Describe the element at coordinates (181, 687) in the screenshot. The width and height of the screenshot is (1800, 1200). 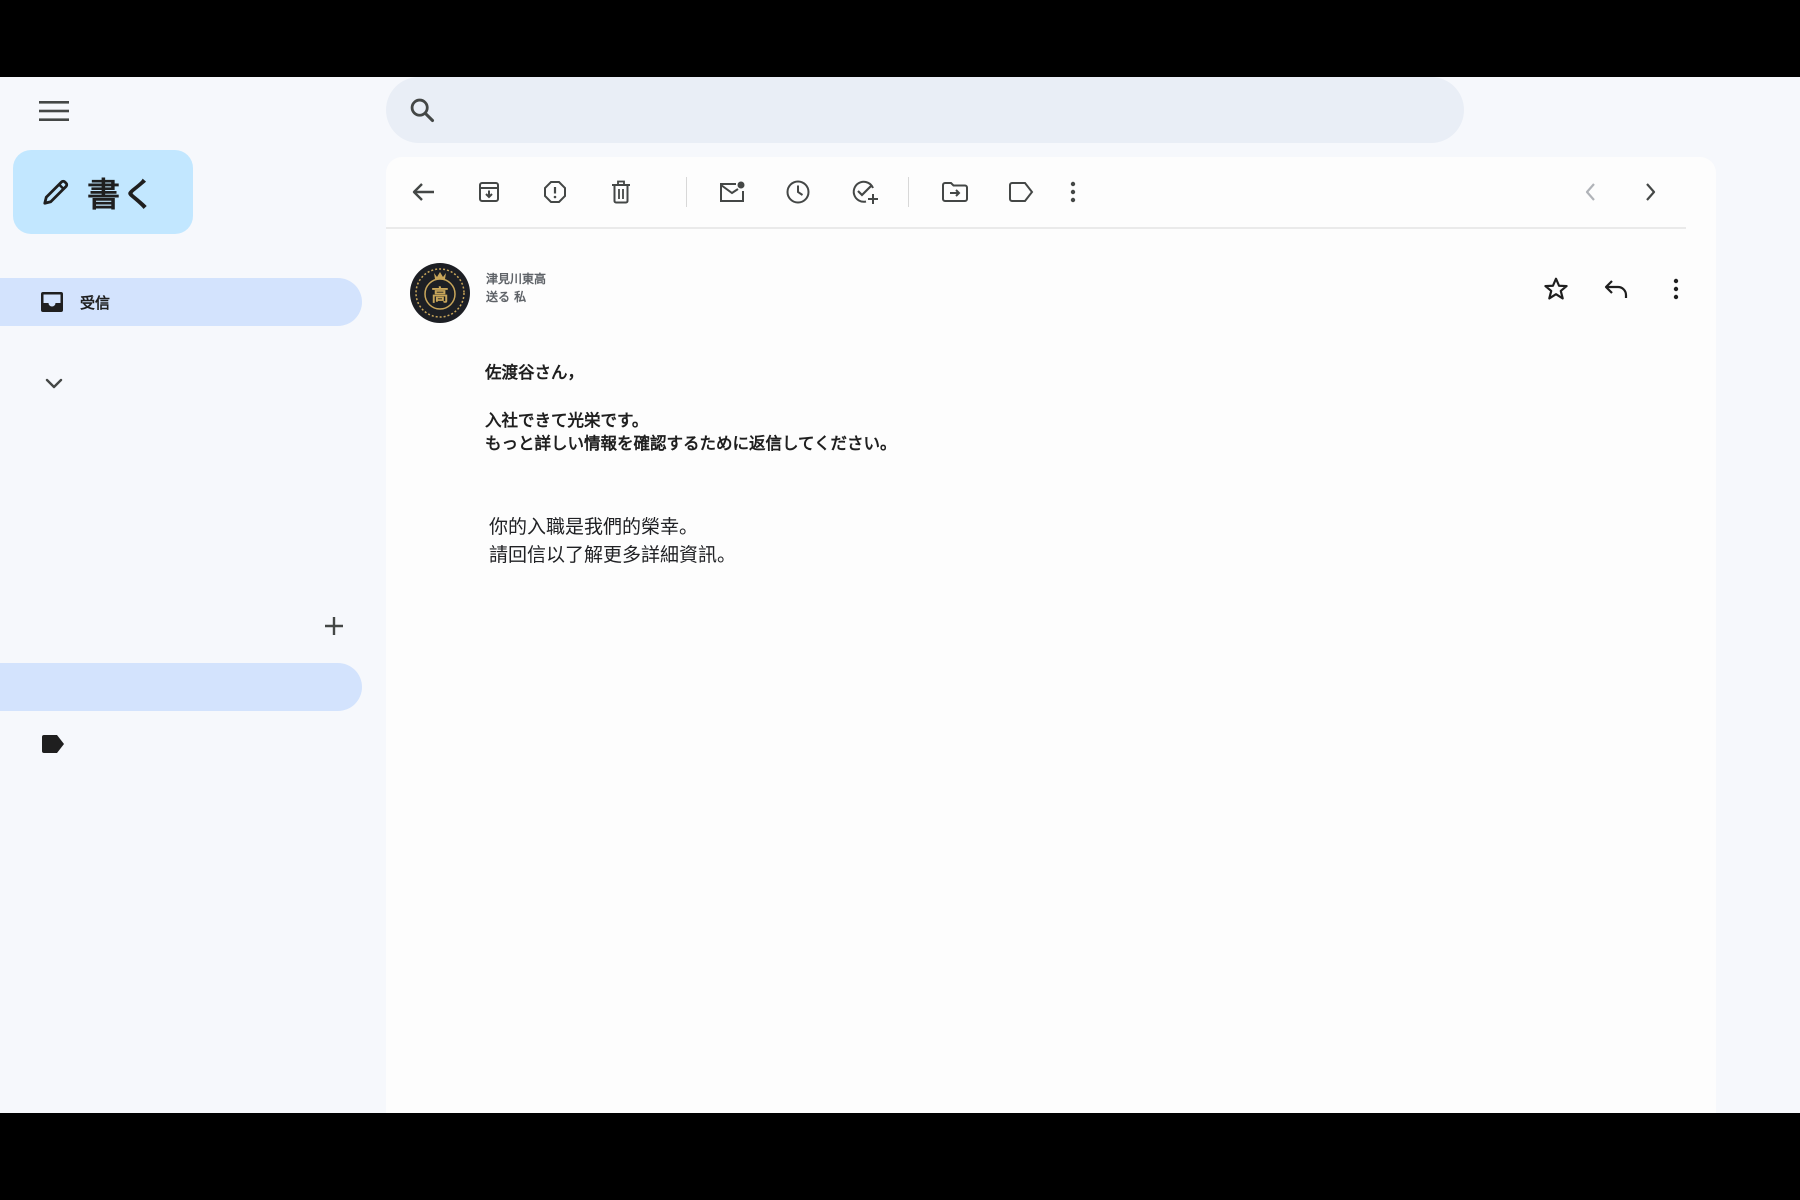
I see `sidebar-item-label-selected` at that location.